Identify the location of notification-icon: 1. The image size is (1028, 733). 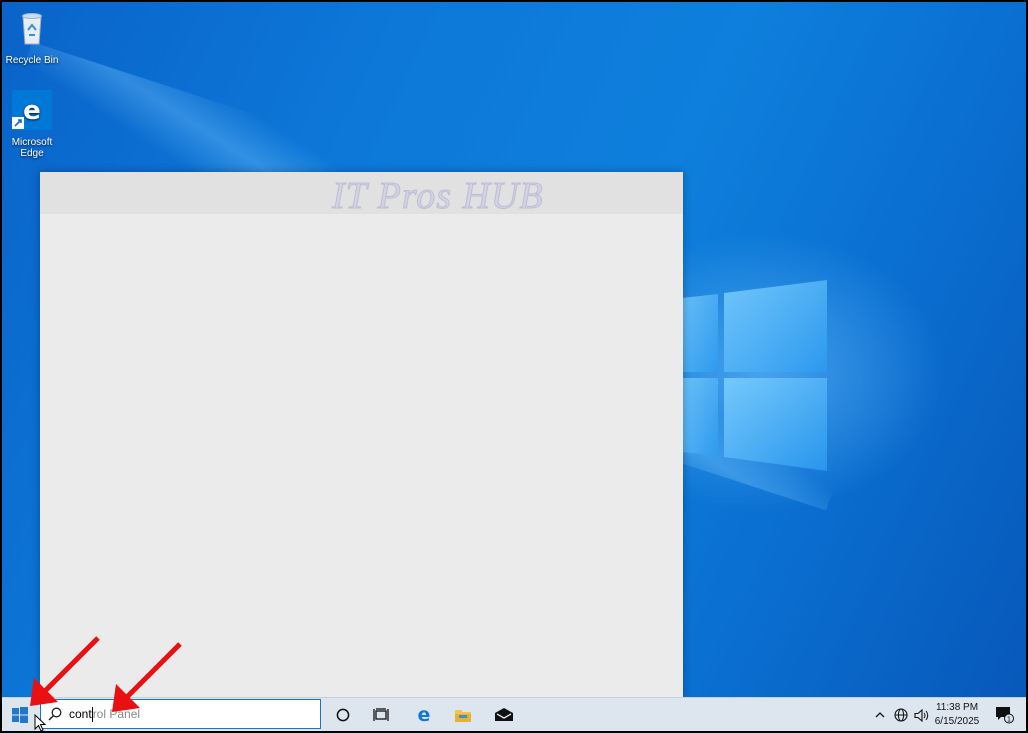
(1005, 715).